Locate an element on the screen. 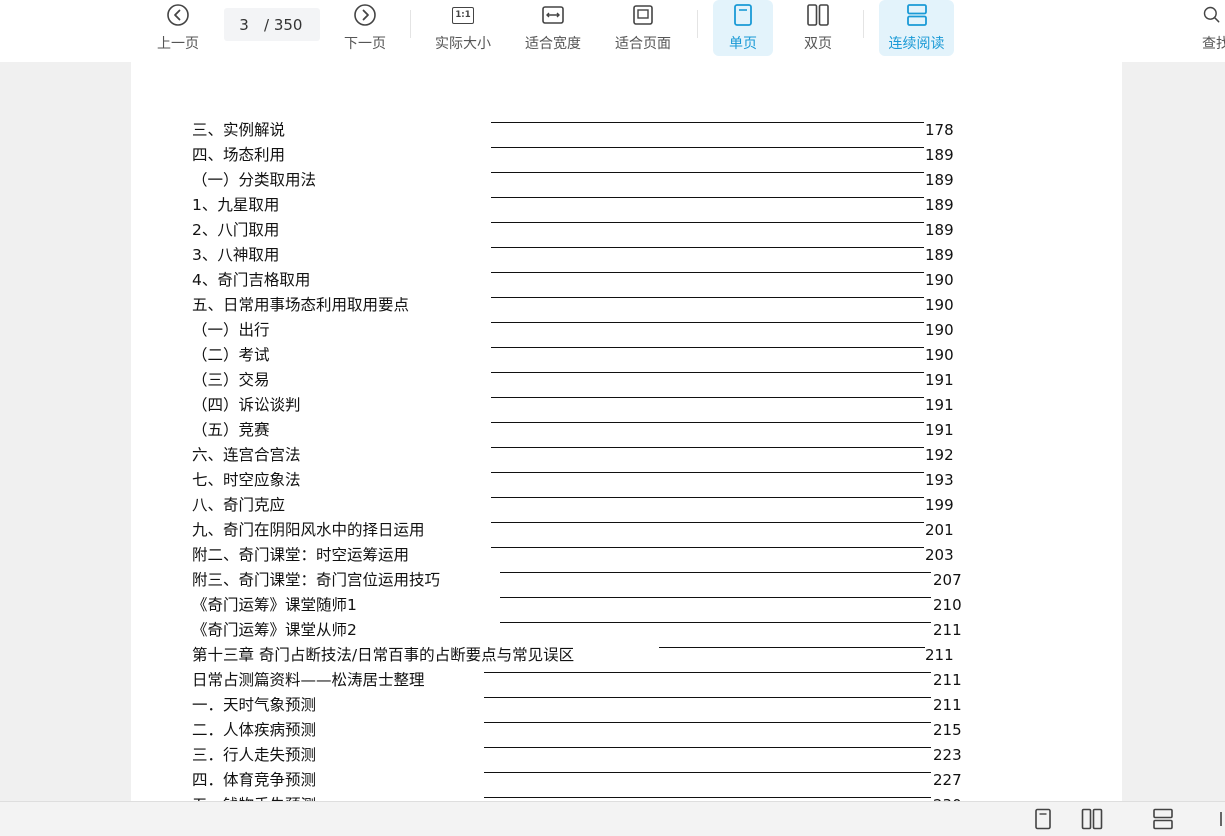 The height and width of the screenshot is (836, 1225). prev-page-button: 上一页 is located at coordinates (178, 28).